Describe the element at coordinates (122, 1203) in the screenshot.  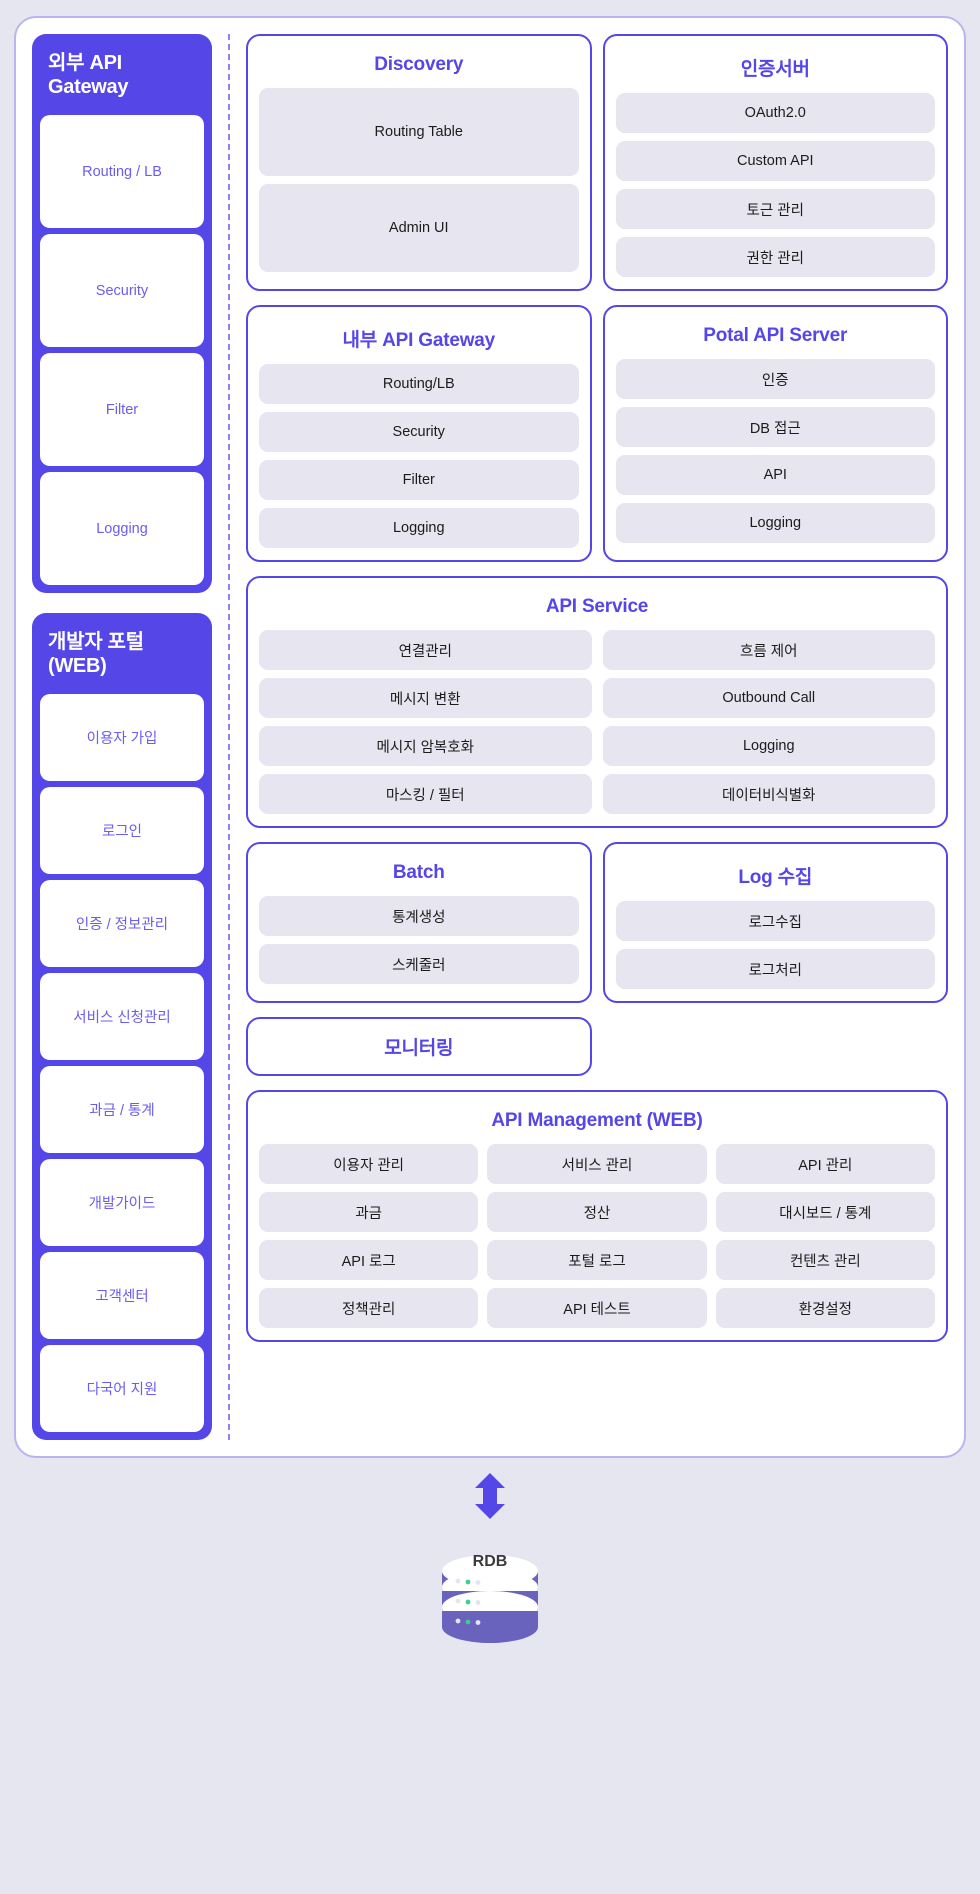
I see `rail-item-dev-guide: 개발가이드` at that location.